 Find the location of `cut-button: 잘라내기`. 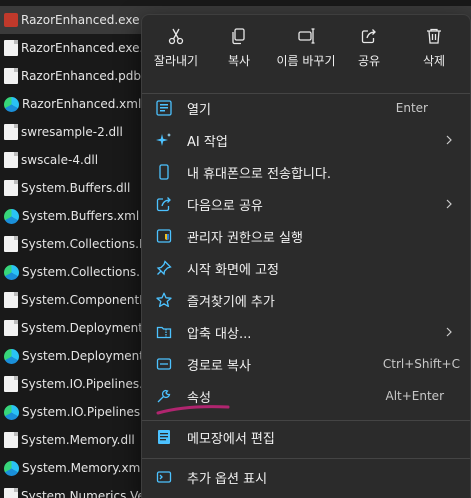

cut-button: 잘라내기 is located at coordinates (176, 56).